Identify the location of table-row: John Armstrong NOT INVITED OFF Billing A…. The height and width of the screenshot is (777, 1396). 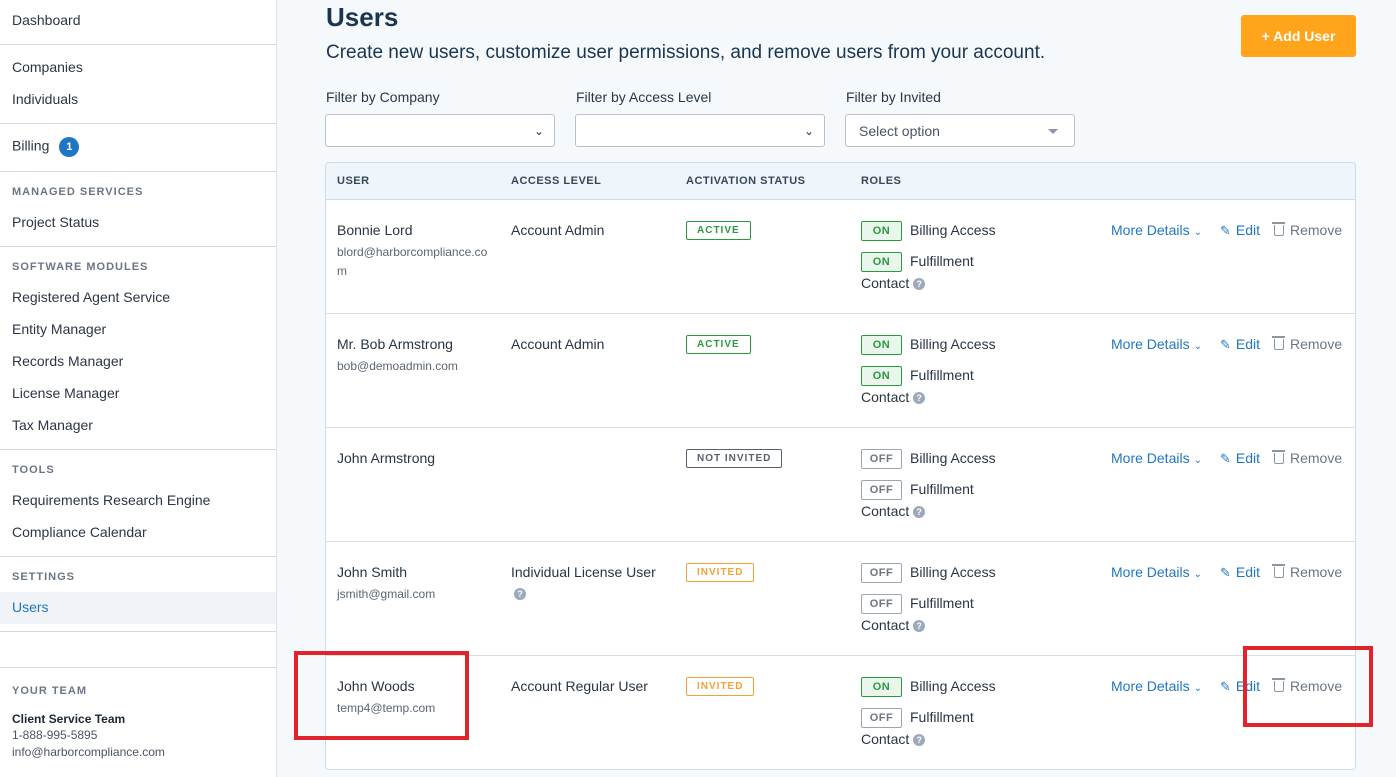
(840, 485).